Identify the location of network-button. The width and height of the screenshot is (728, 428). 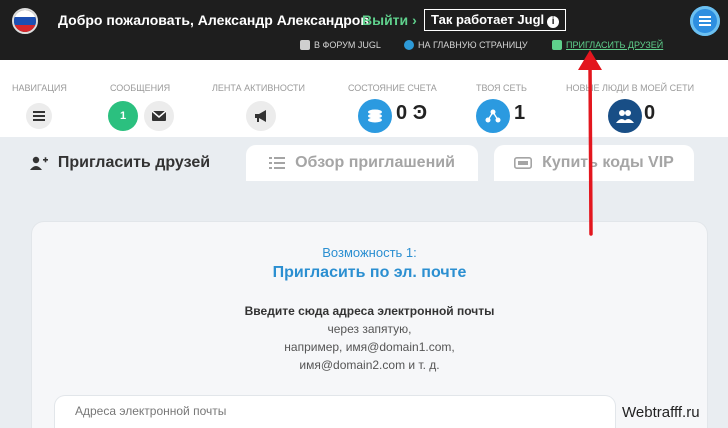
(493, 116).